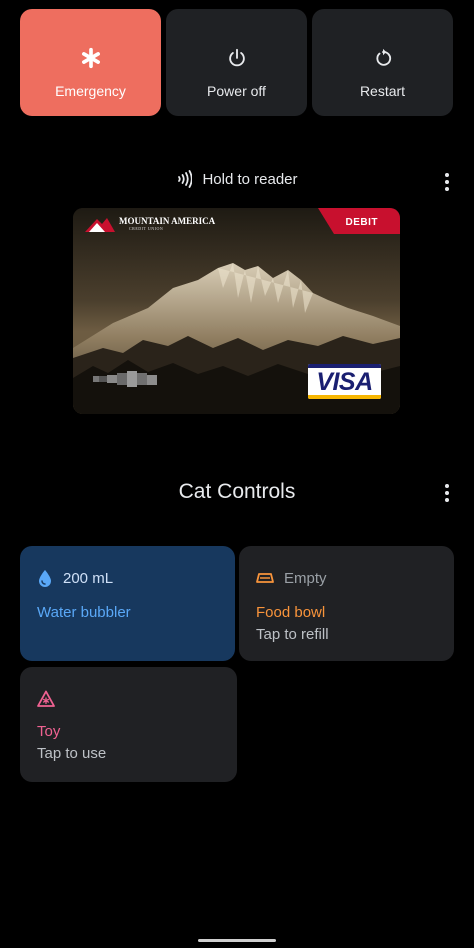 This screenshot has height=948, width=474. What do you see at coordinates (46, 698) in the screenshot?
I see `toy-icon` at bounding box center [46, 698].